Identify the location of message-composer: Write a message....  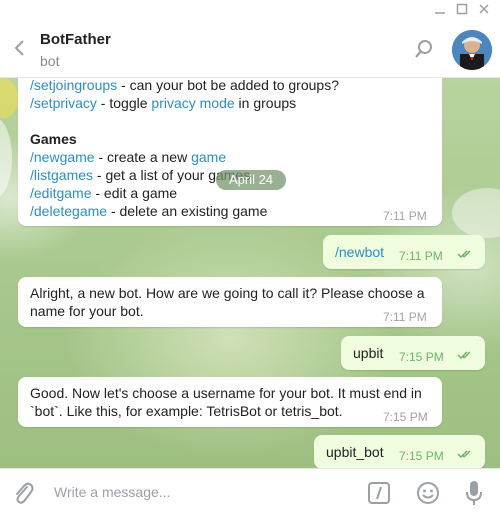
(250, 492).